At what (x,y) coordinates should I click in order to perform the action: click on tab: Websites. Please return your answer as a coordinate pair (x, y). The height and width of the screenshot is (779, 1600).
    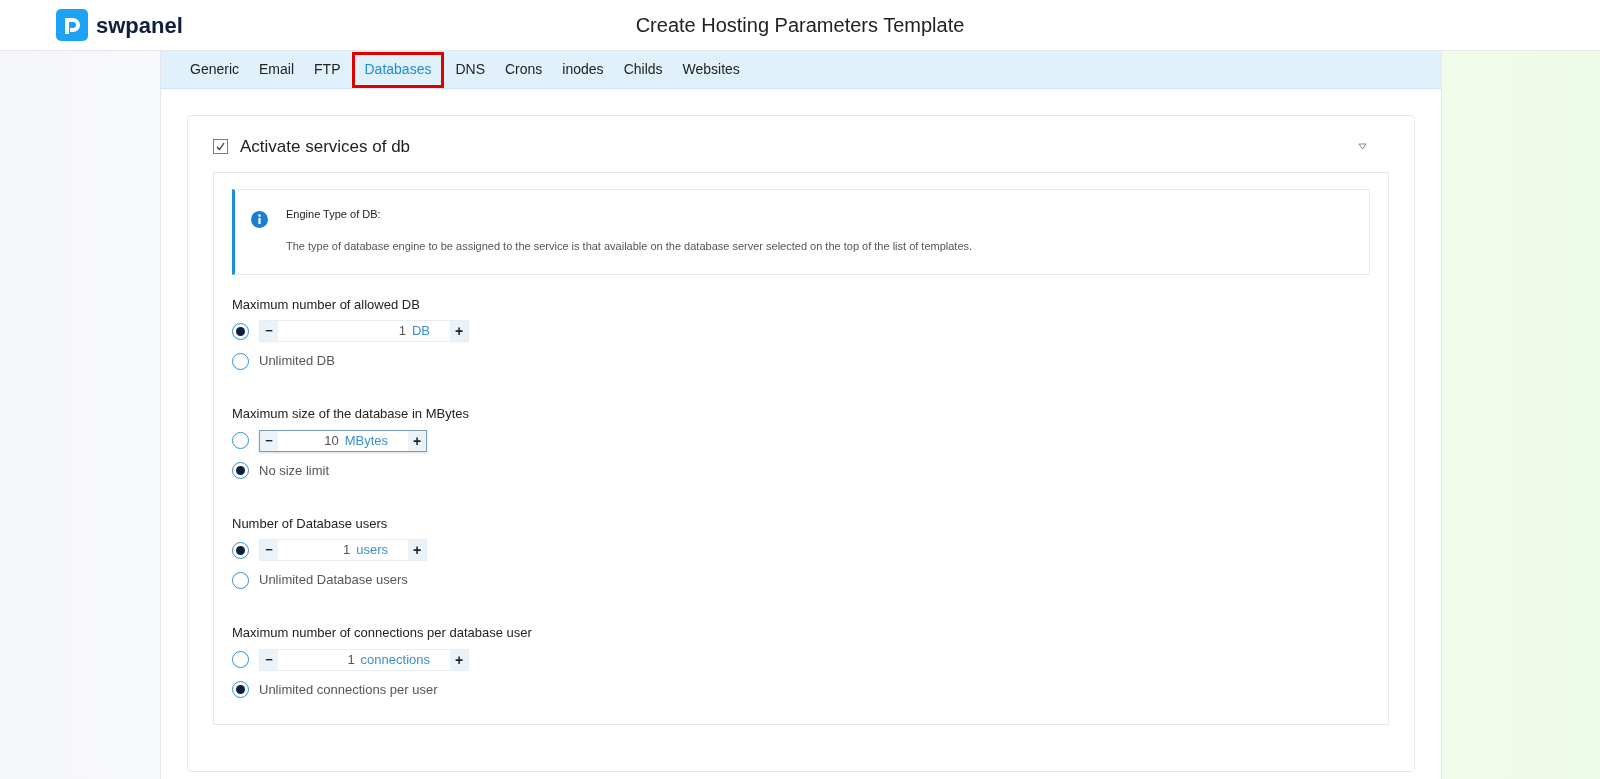
    Looking at the image, I should click on (711, 69).